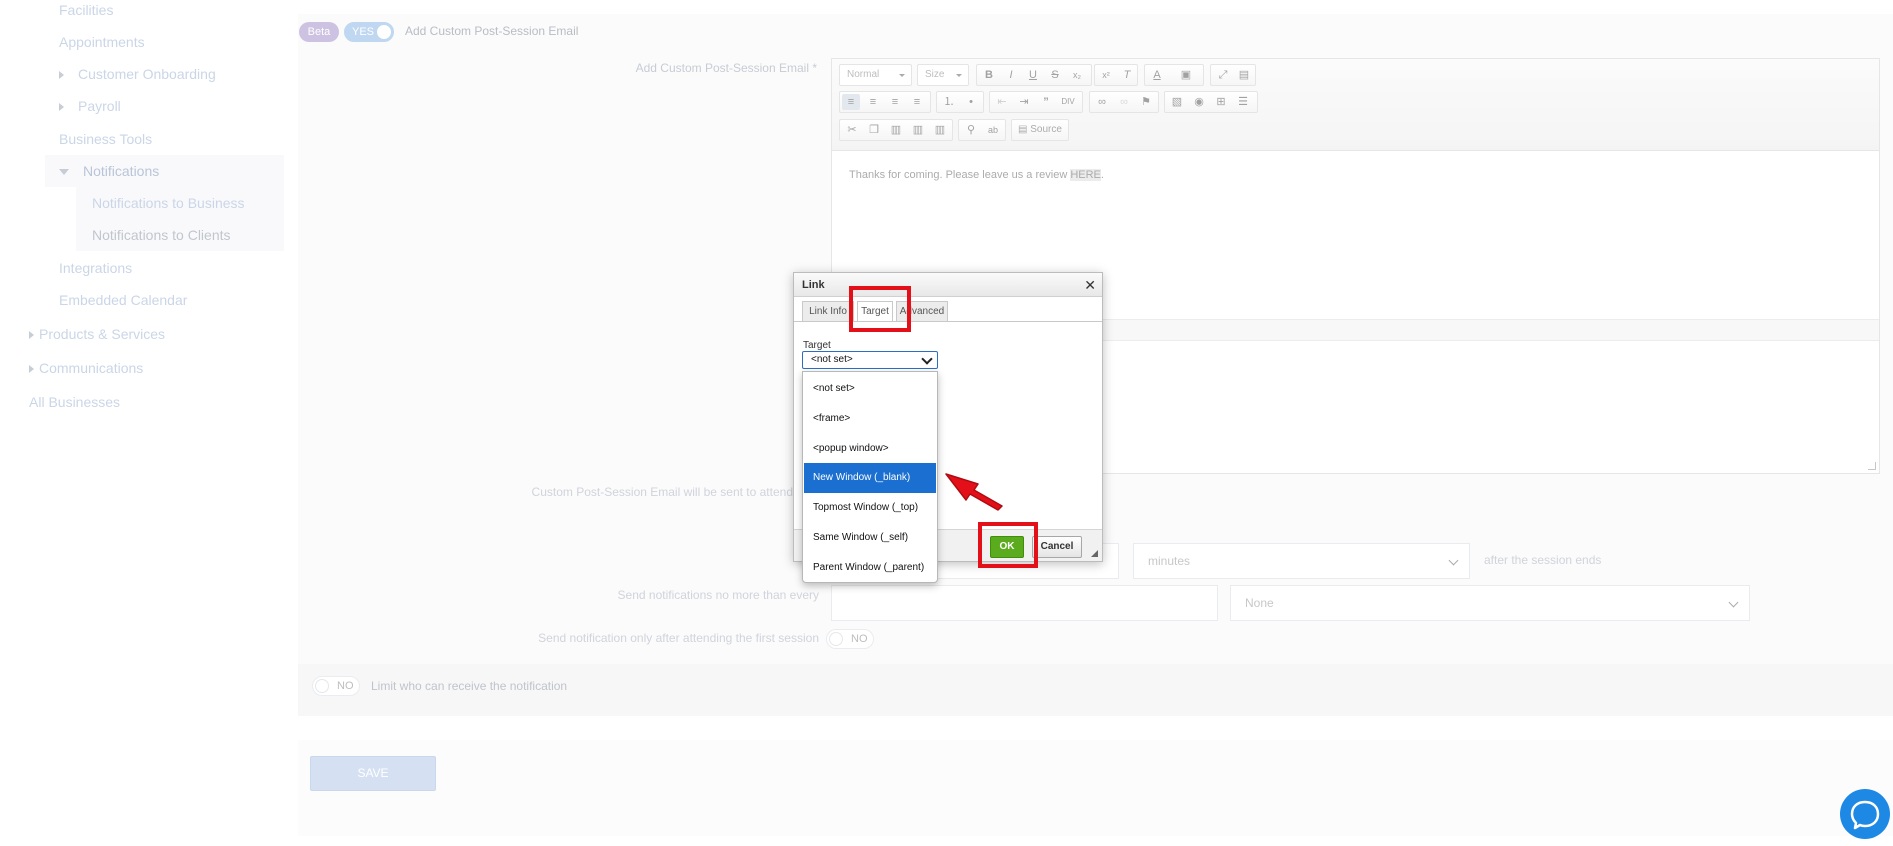 This screenshot has width=1893, height=846. Describe the element at coordinates (828, 311) in the screenshot. I see `tab-link-info: Link Info` at that location.